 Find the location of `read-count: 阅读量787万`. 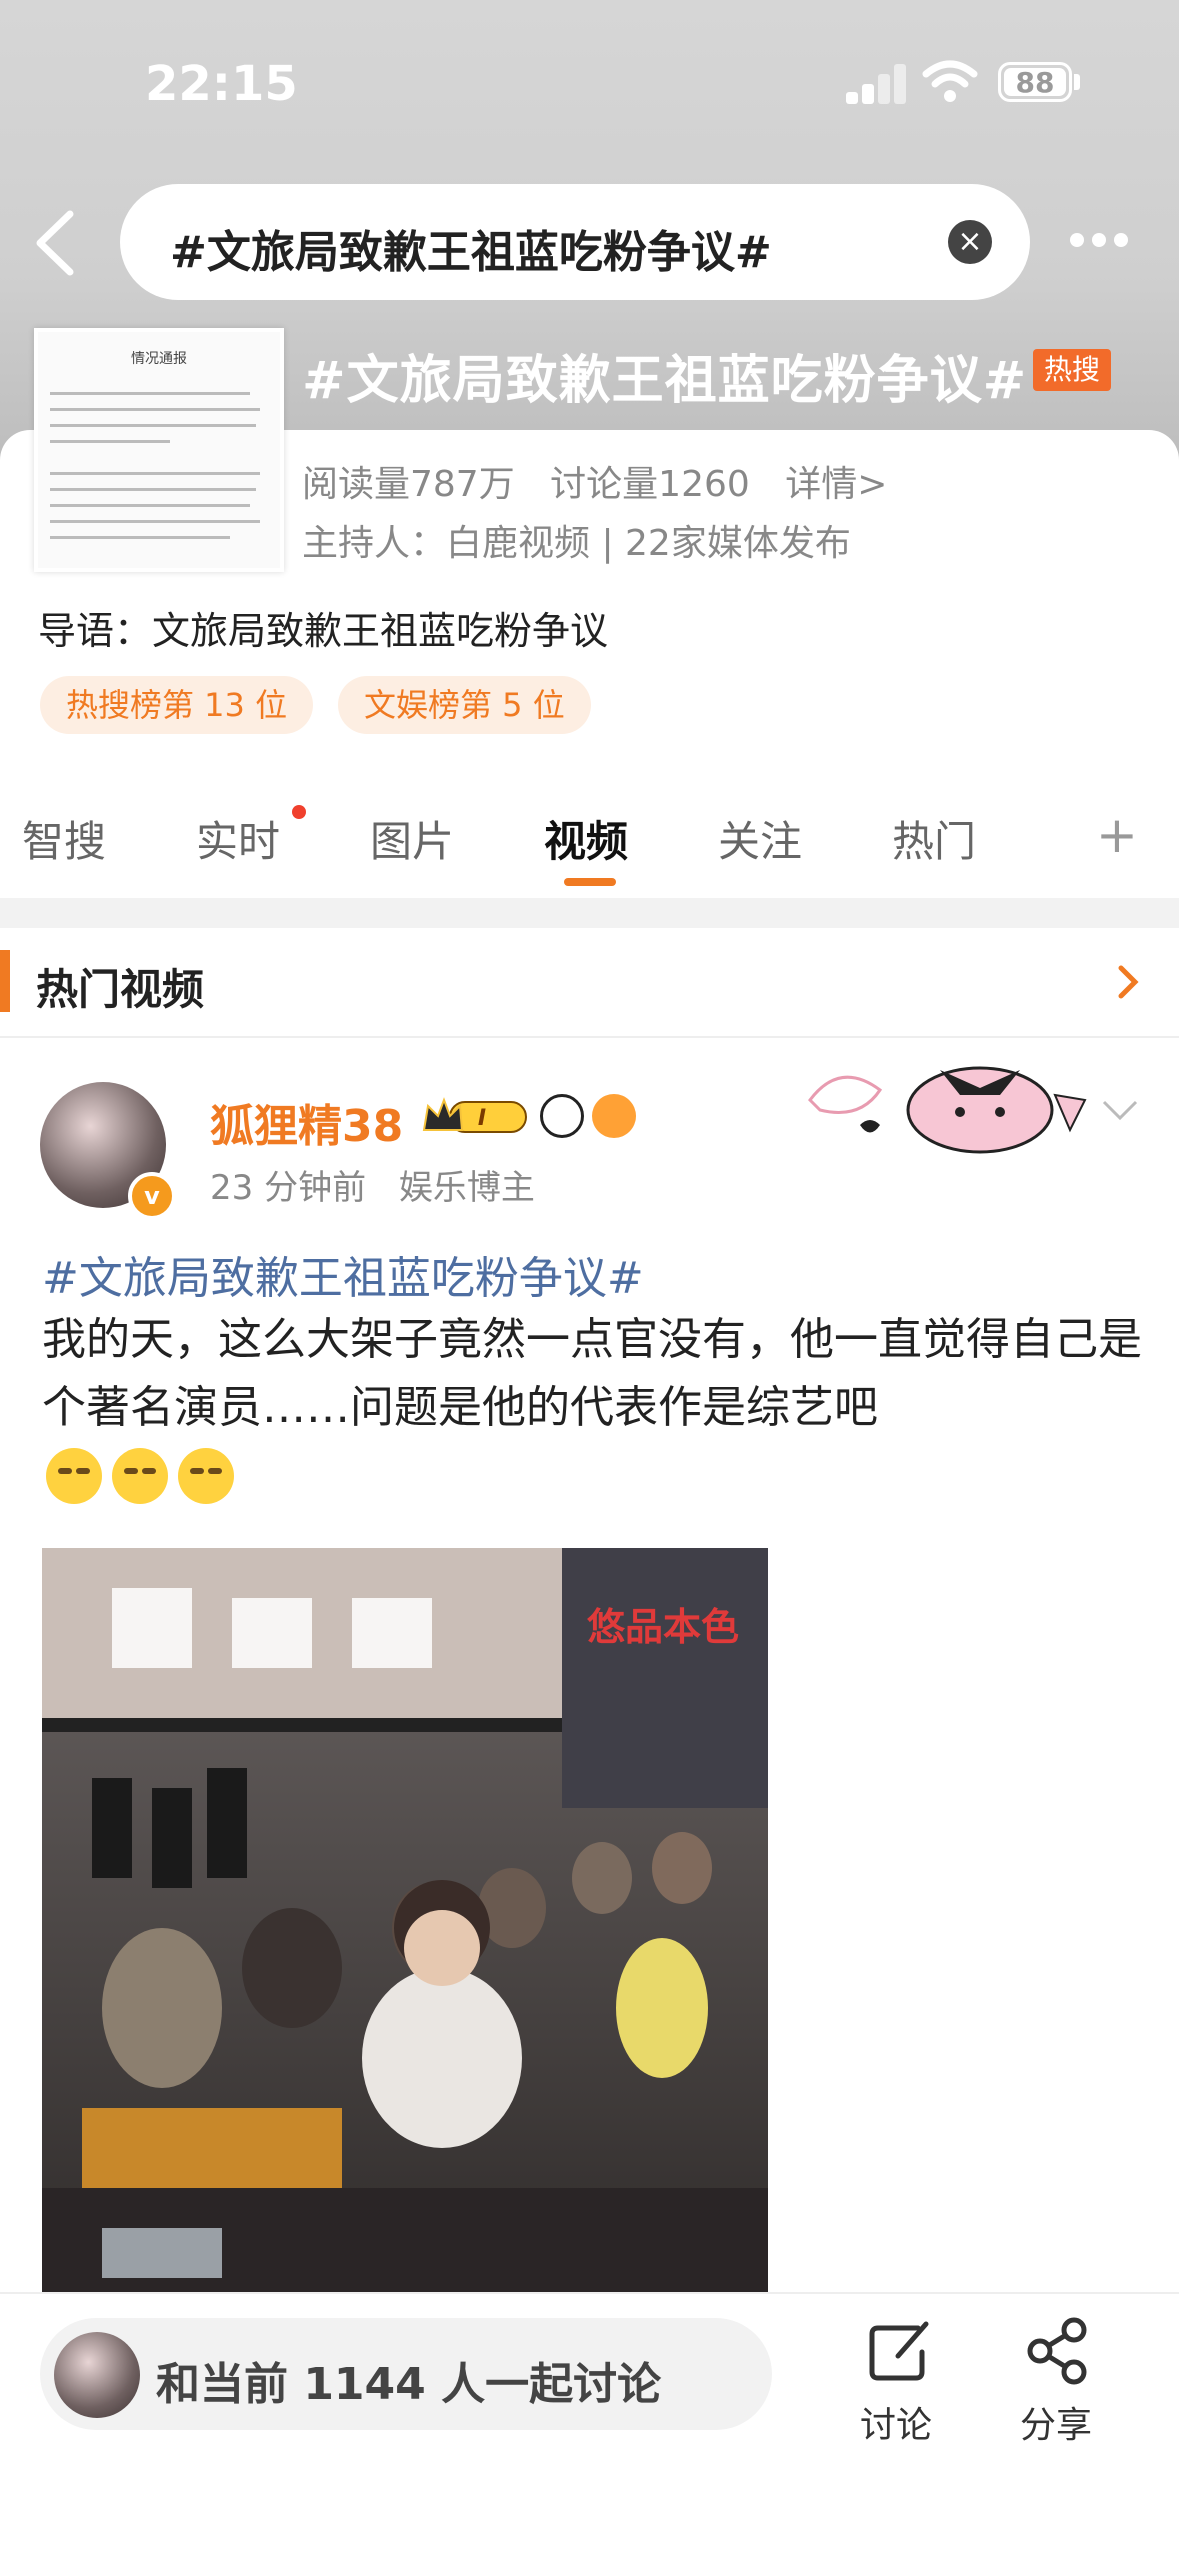

read-count: 阅读量787万 is located at coordinates (408, 484).